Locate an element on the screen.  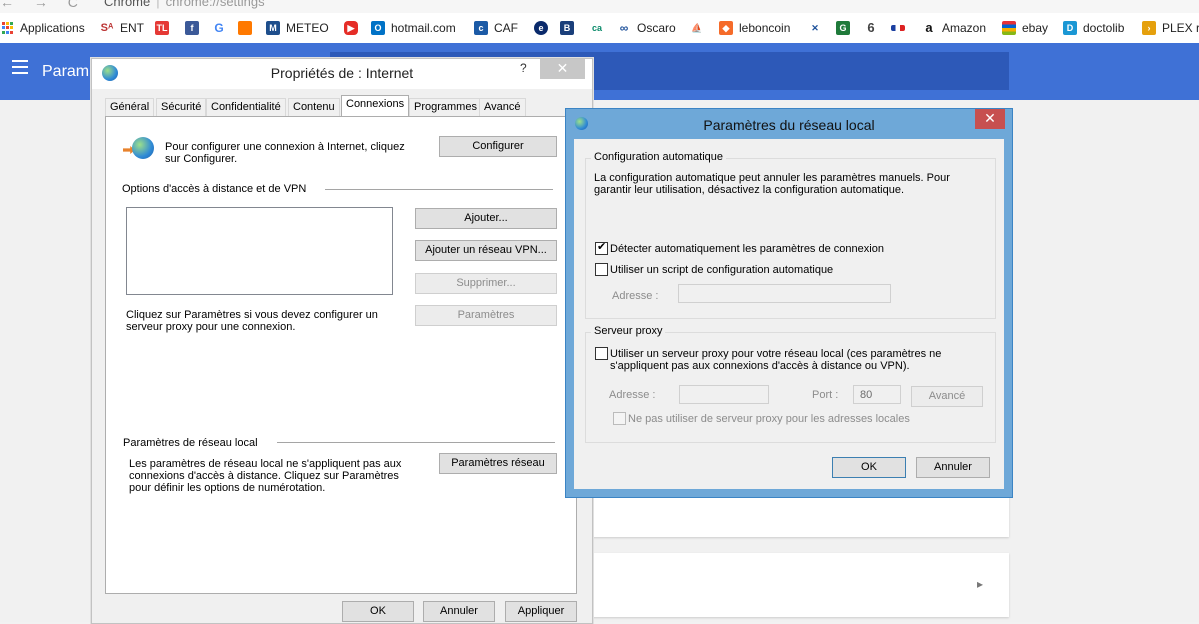
flag-icon is located at coordinates (898, 28).